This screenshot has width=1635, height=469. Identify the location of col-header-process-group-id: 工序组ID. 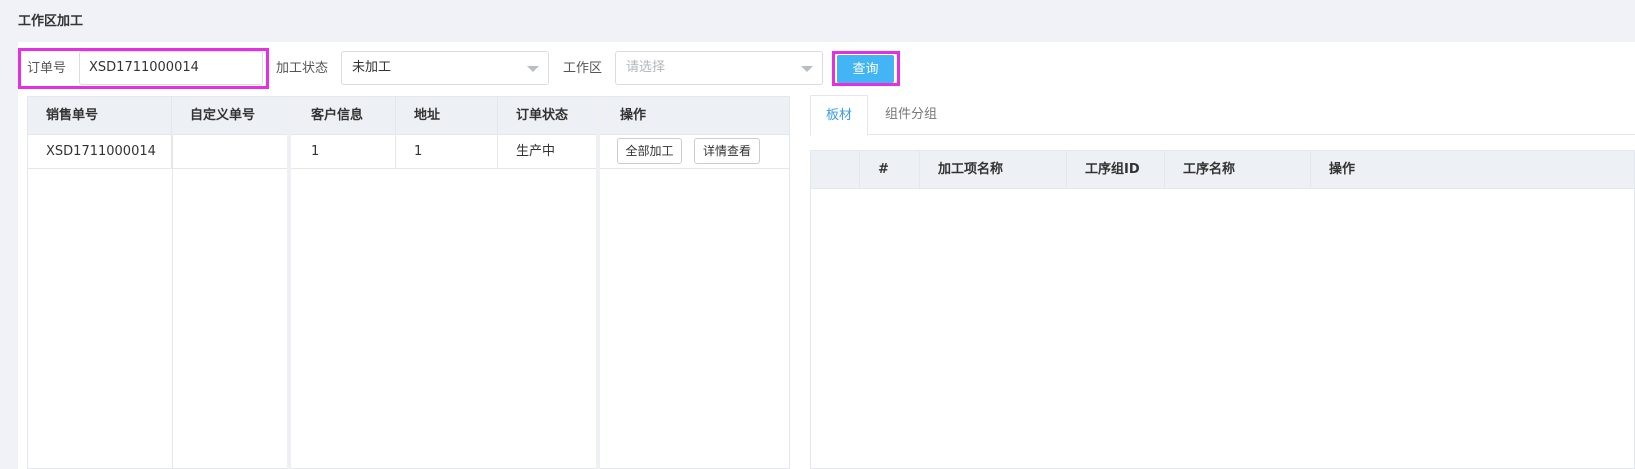
(1116, 170).